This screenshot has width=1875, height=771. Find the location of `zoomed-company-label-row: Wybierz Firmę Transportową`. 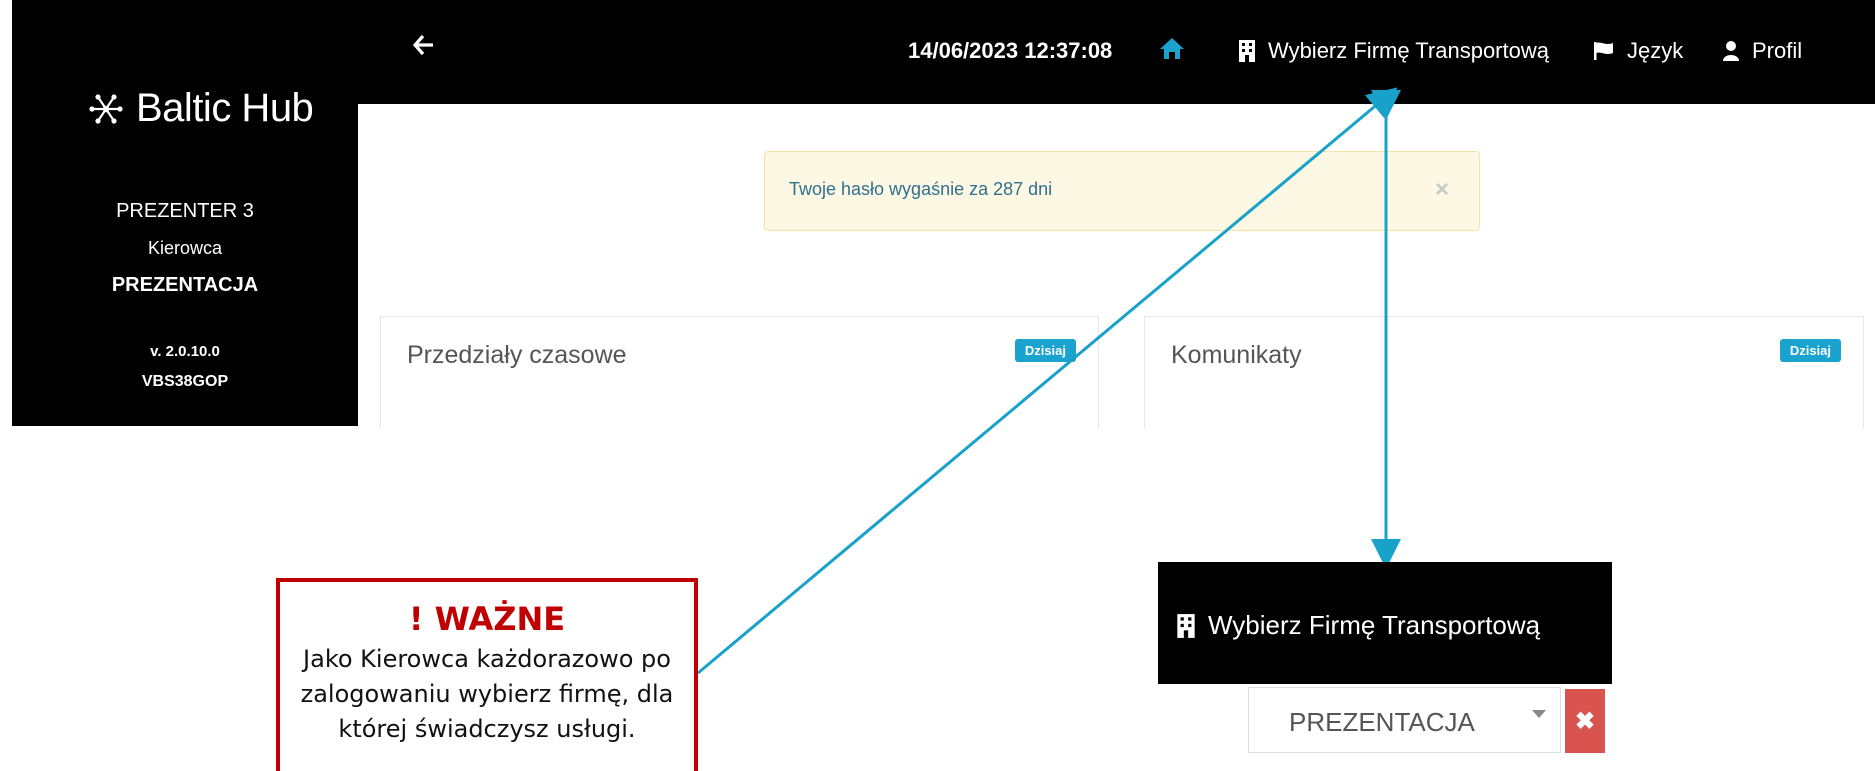

zoomed-company-label-row: Wybierz Firmę Transportową is located at coordinates (1358, 625).